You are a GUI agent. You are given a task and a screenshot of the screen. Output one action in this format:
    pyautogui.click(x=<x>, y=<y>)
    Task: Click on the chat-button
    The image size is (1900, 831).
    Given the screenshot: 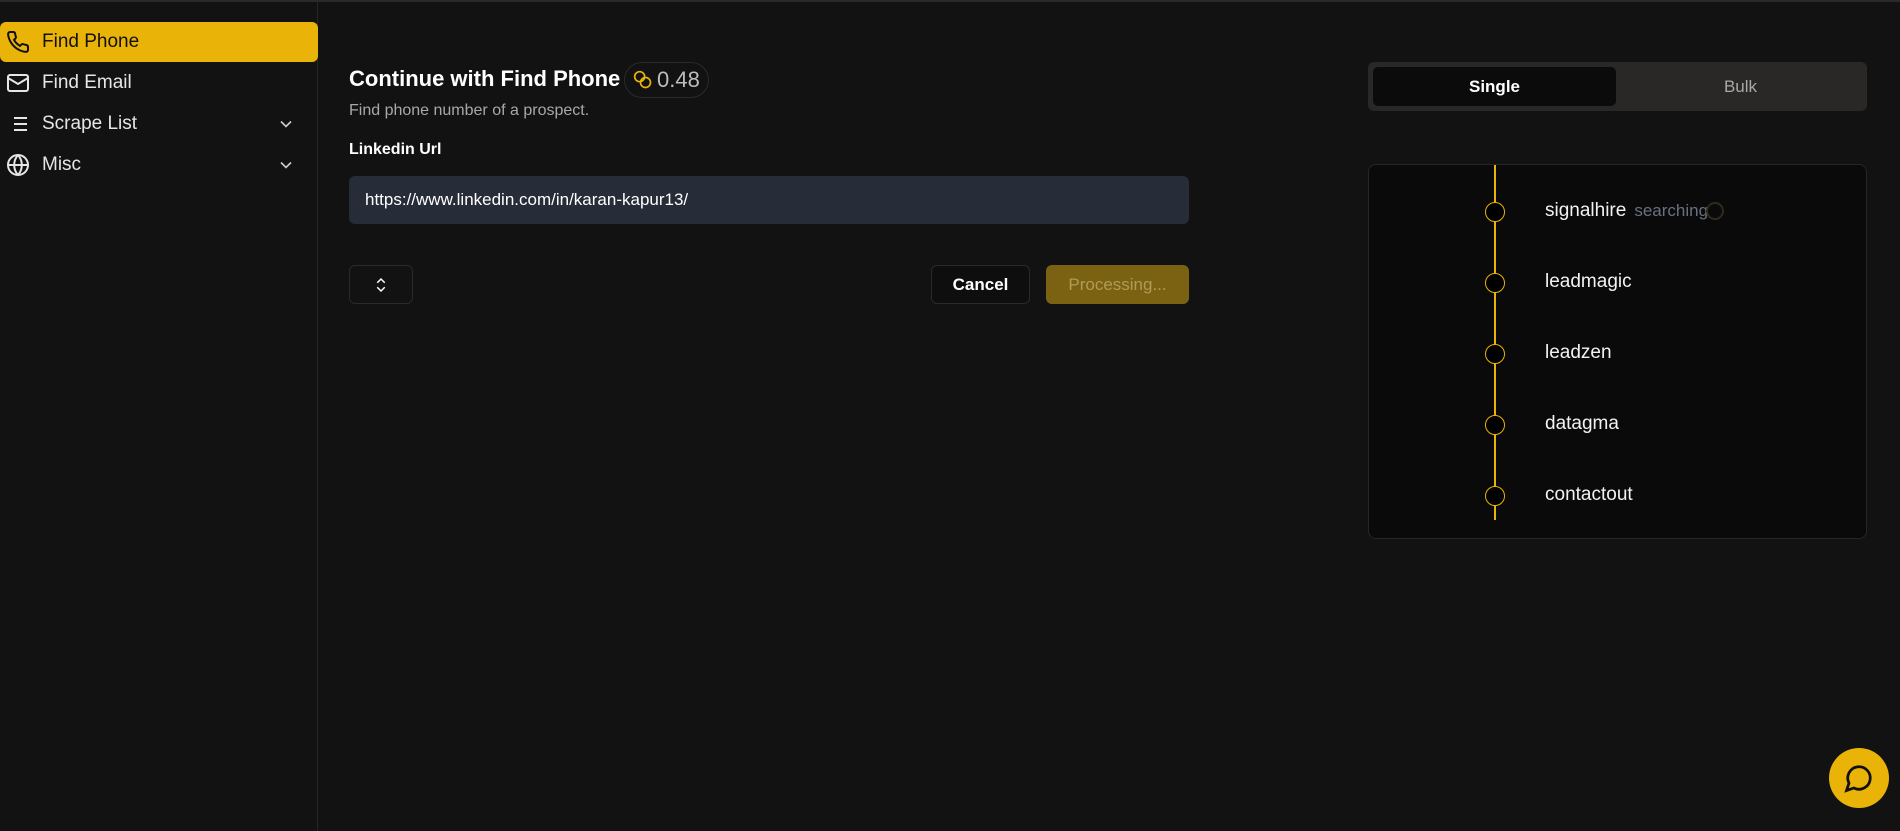 What is the action you would take?
    pyautogui.click(x=1859, y=778)
    